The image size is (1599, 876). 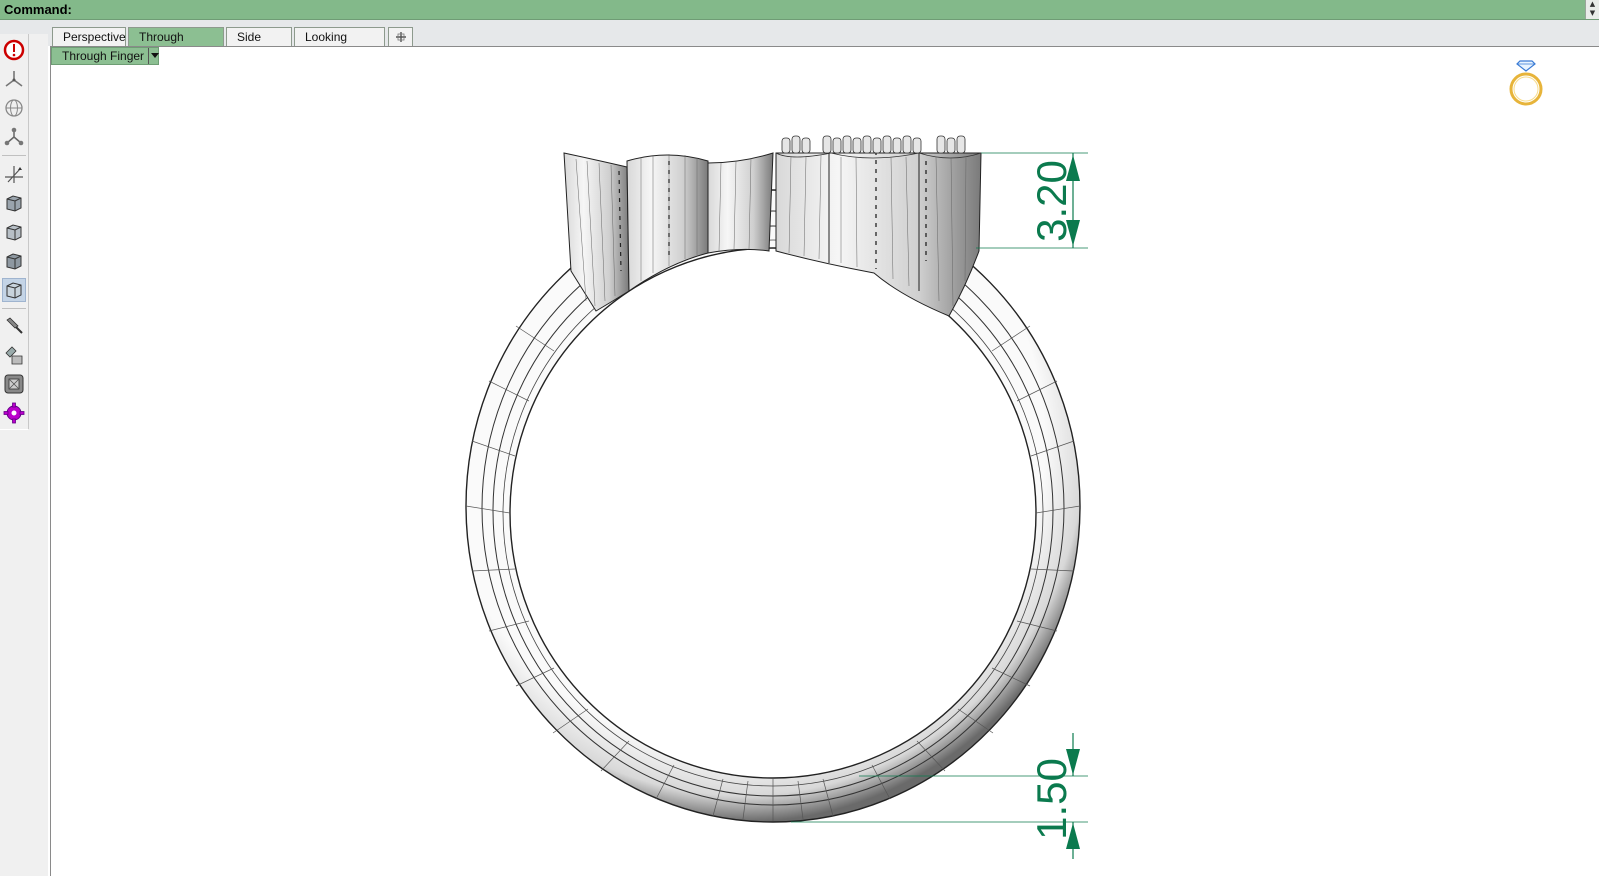 I want to click on viewport-title: Through Finger, so click(x=103, y=56).